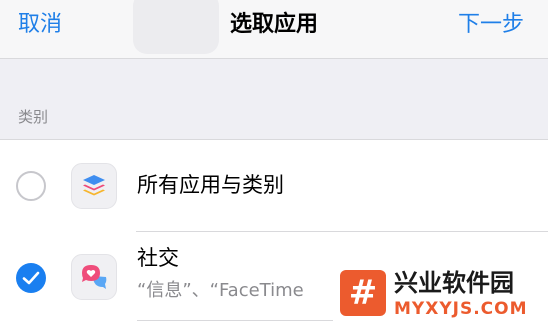 The image size is (548, 332). Describe the element at coordinates (220, 290) in the screenshot. I see `row-subtitle: “信息”、“FaceTime` at that location.